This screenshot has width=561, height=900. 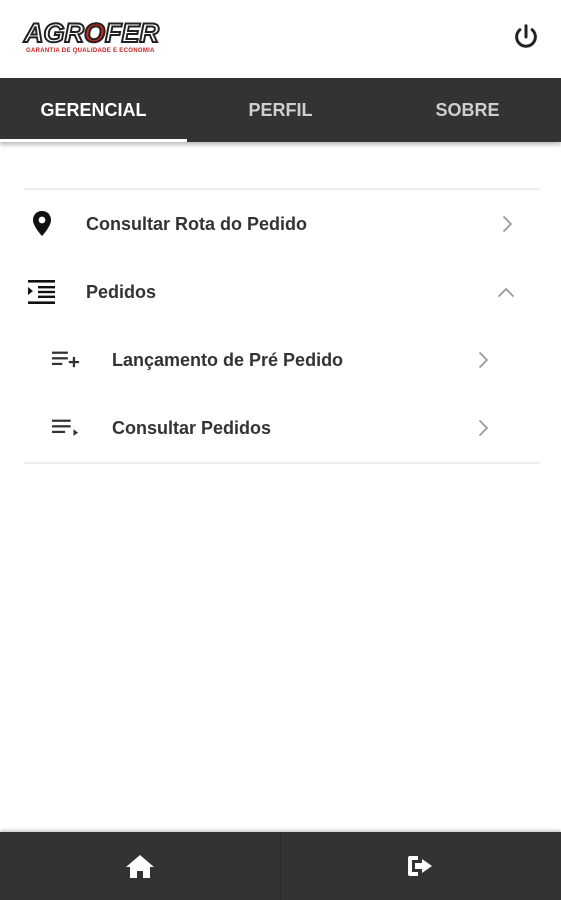 What do you see at coordinates (467, 110) in the screenshot?
I see `tab-sobre: SOBRE` at bounding box center [467, 110].